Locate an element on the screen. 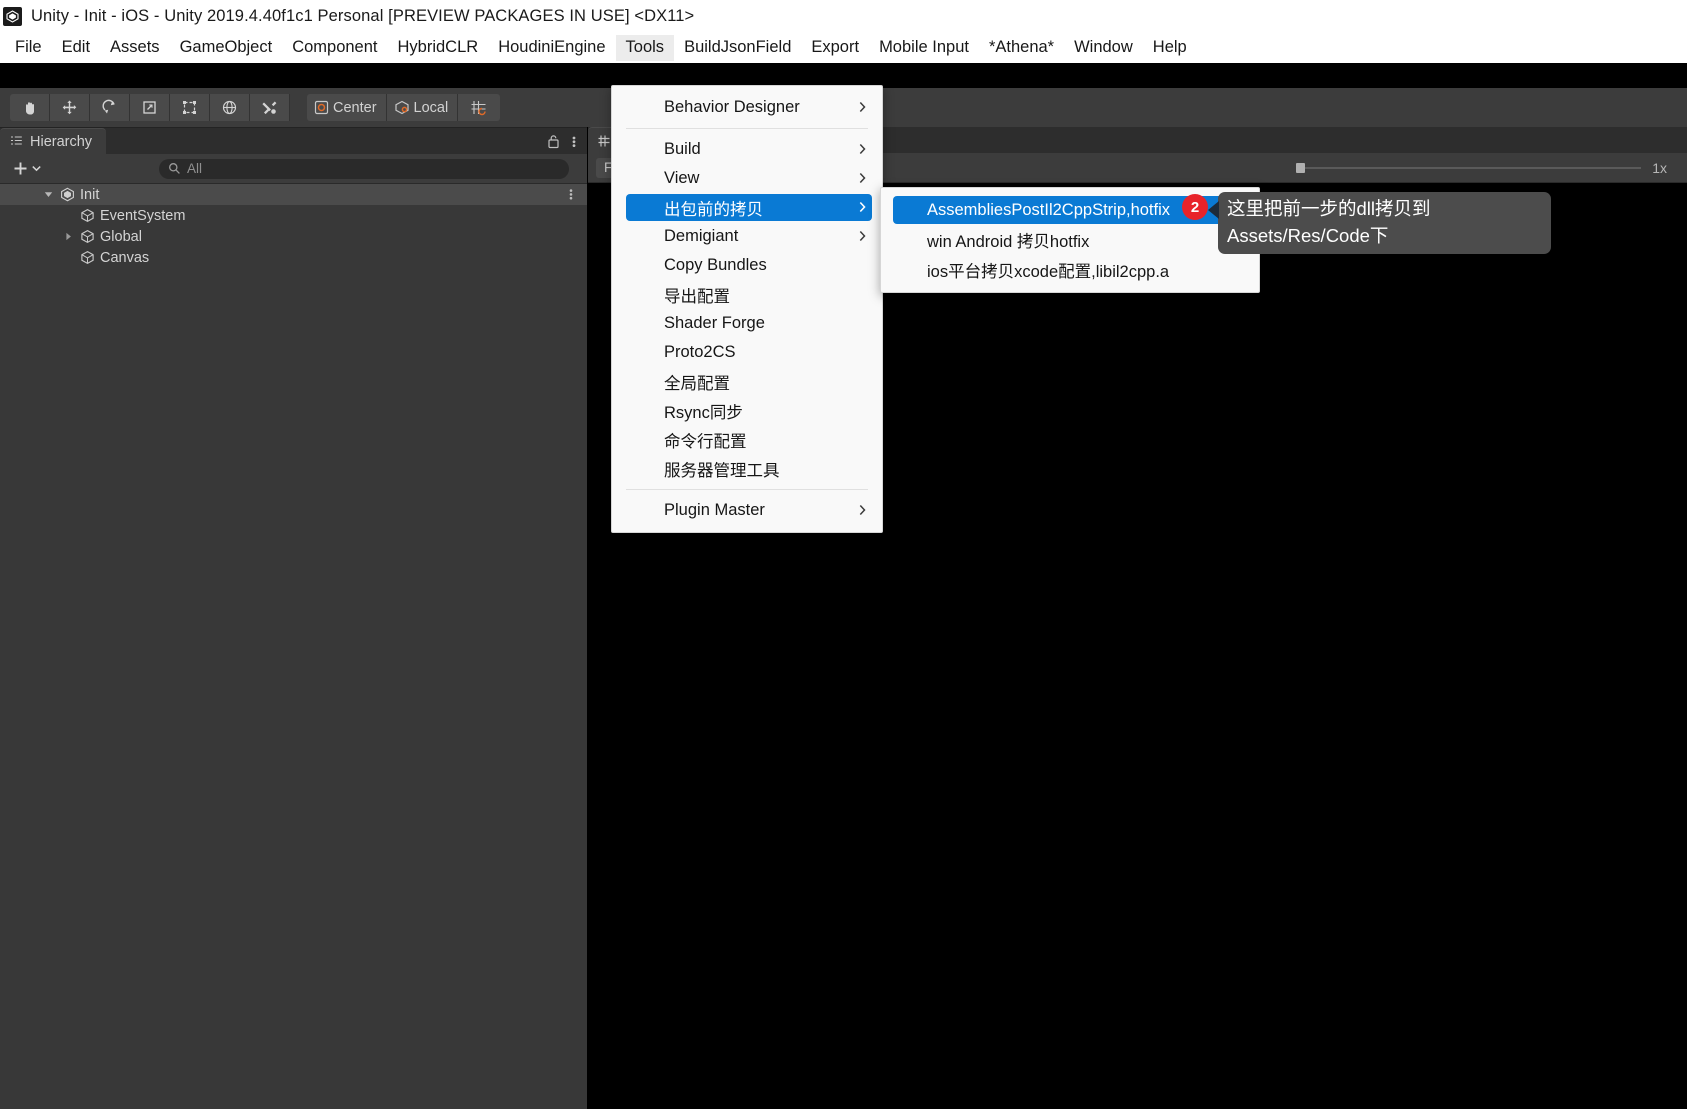 The image size is (1687, 1109). menubar-item-component: Component is located at coordinates (334, 48).